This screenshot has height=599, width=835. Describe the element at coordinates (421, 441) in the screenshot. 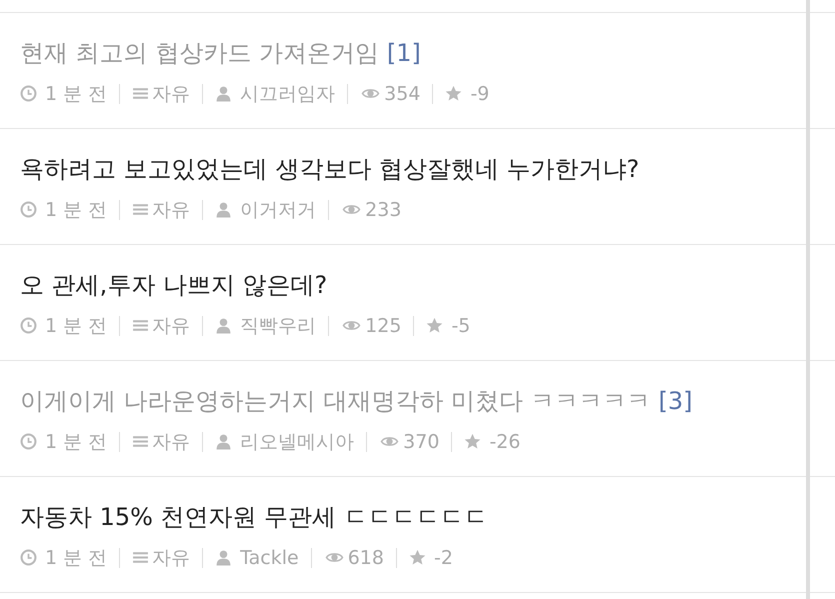

I see `view-count: 370` at that location.